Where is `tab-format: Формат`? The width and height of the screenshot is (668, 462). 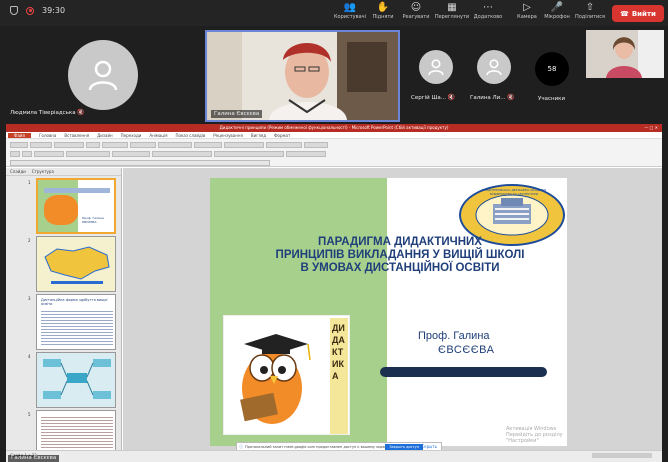
tab-format: Формат is located at coordinates (282, 135).